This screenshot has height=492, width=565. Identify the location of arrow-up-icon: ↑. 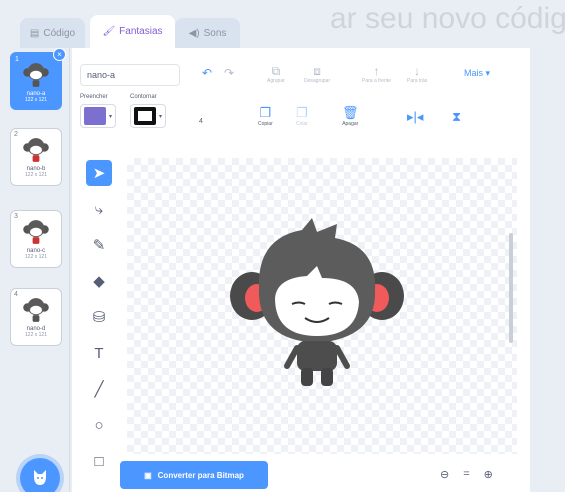
(376, 71).